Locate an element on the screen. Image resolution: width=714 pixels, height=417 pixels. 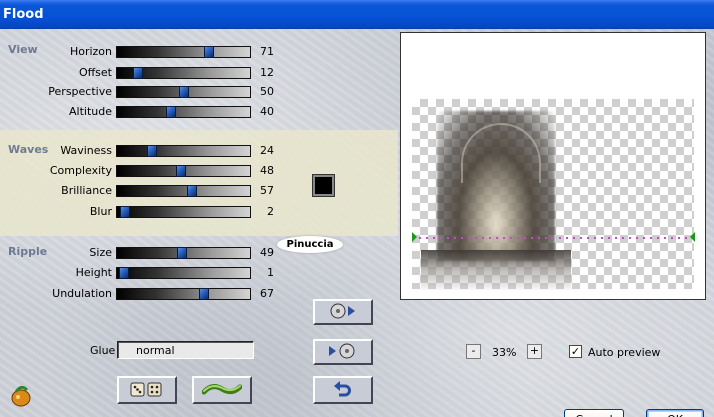
slider-value: 2 is located at coordinates (270, 211).